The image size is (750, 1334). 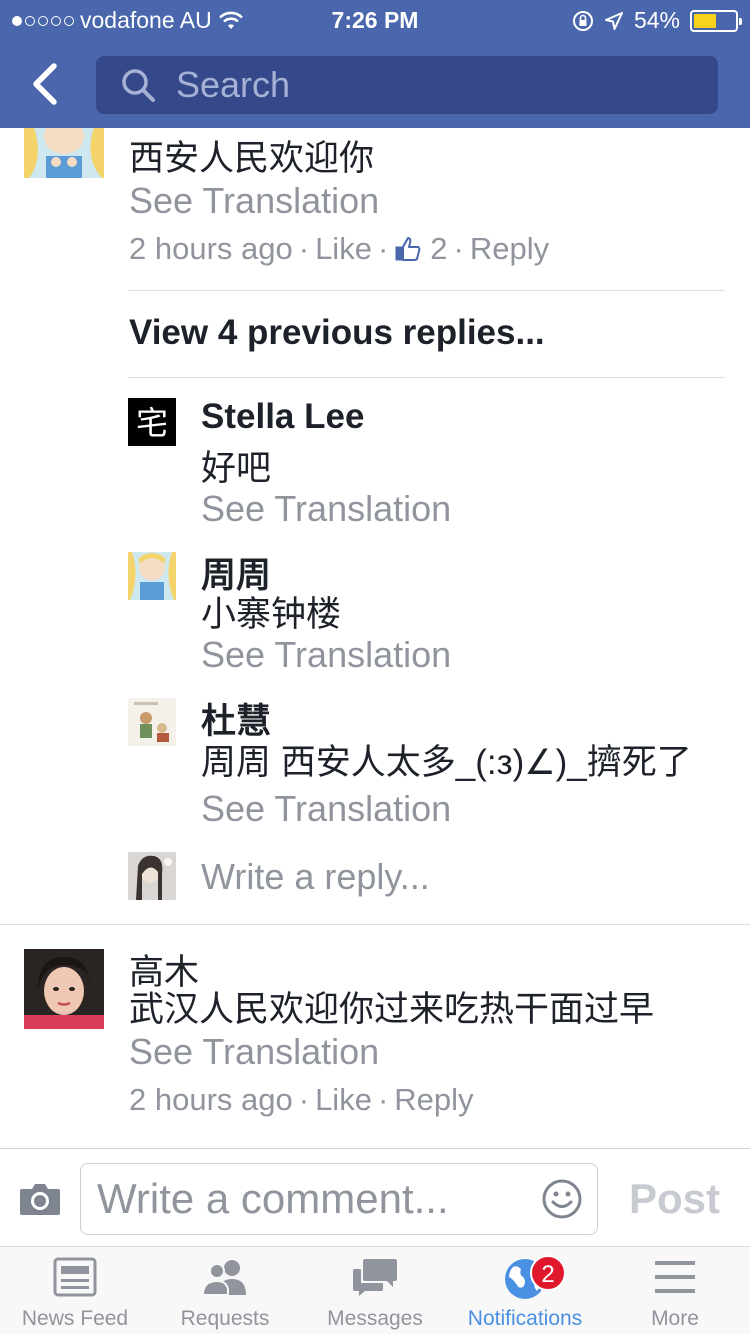 What do you see at coordinates (426, 85) in the screenshot?
I see `search-input` at bounding box center [426, 85].